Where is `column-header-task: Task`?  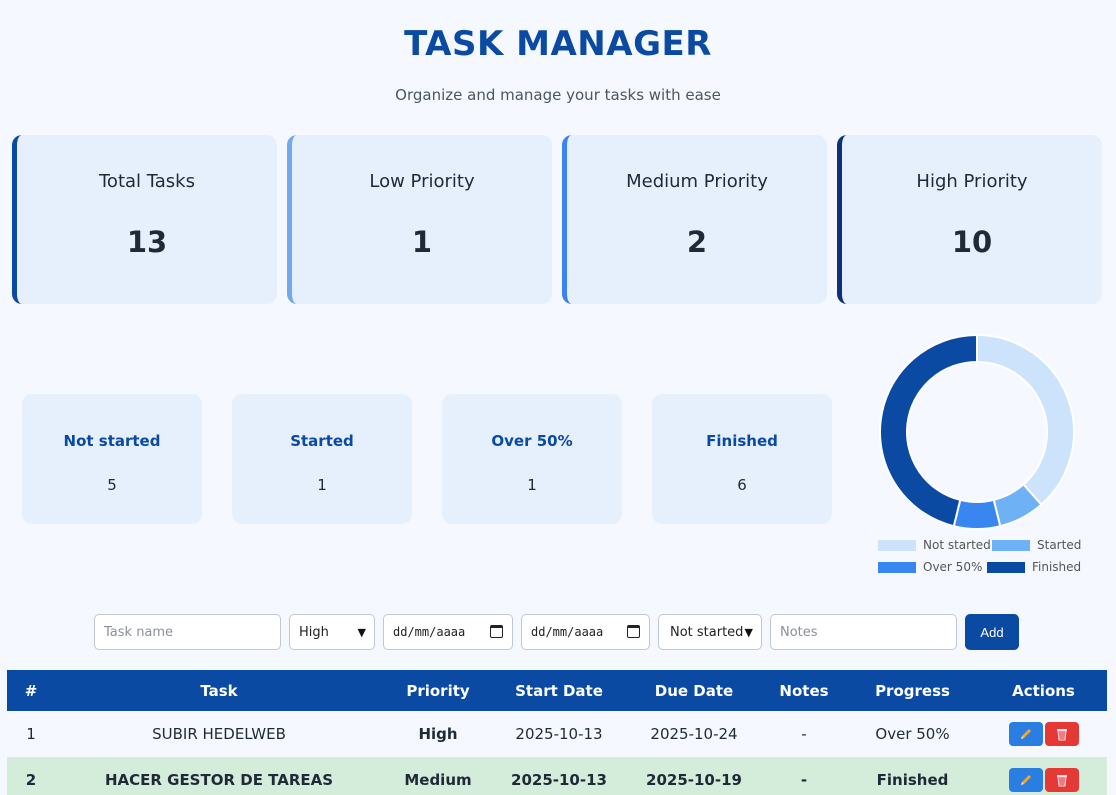 column-header-task: Task is located at coordinates (219, 690).